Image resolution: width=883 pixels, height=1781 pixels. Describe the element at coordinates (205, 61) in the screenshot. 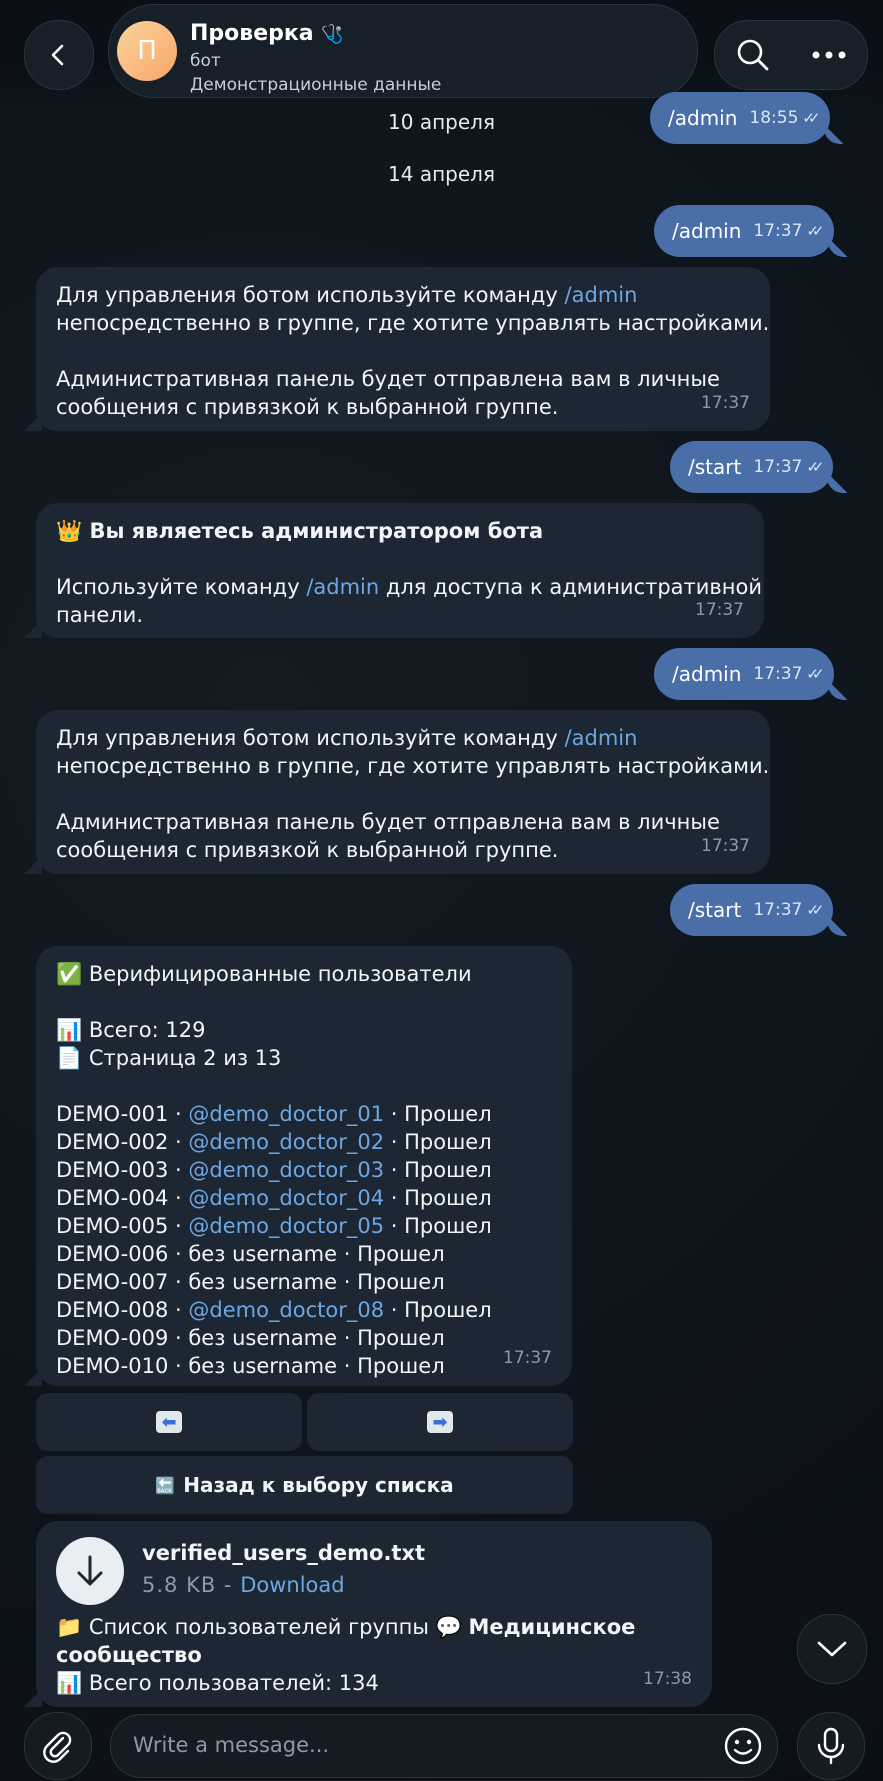

I see `chat-subtitle: бот` at that location.